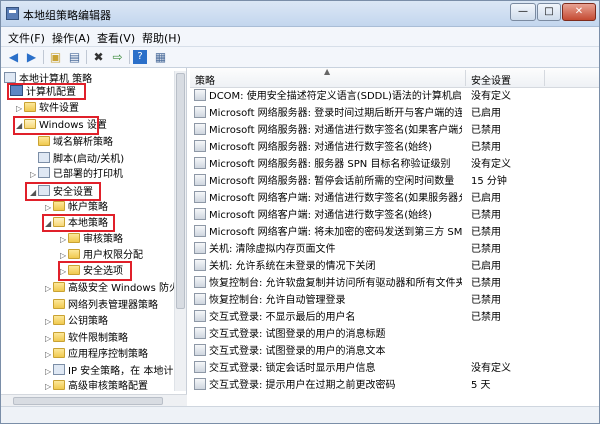 The width and height of the screenshot is (600, 424). I want to click on tree-item-public-key: ▷ 公钥策略, so click(76, 322).